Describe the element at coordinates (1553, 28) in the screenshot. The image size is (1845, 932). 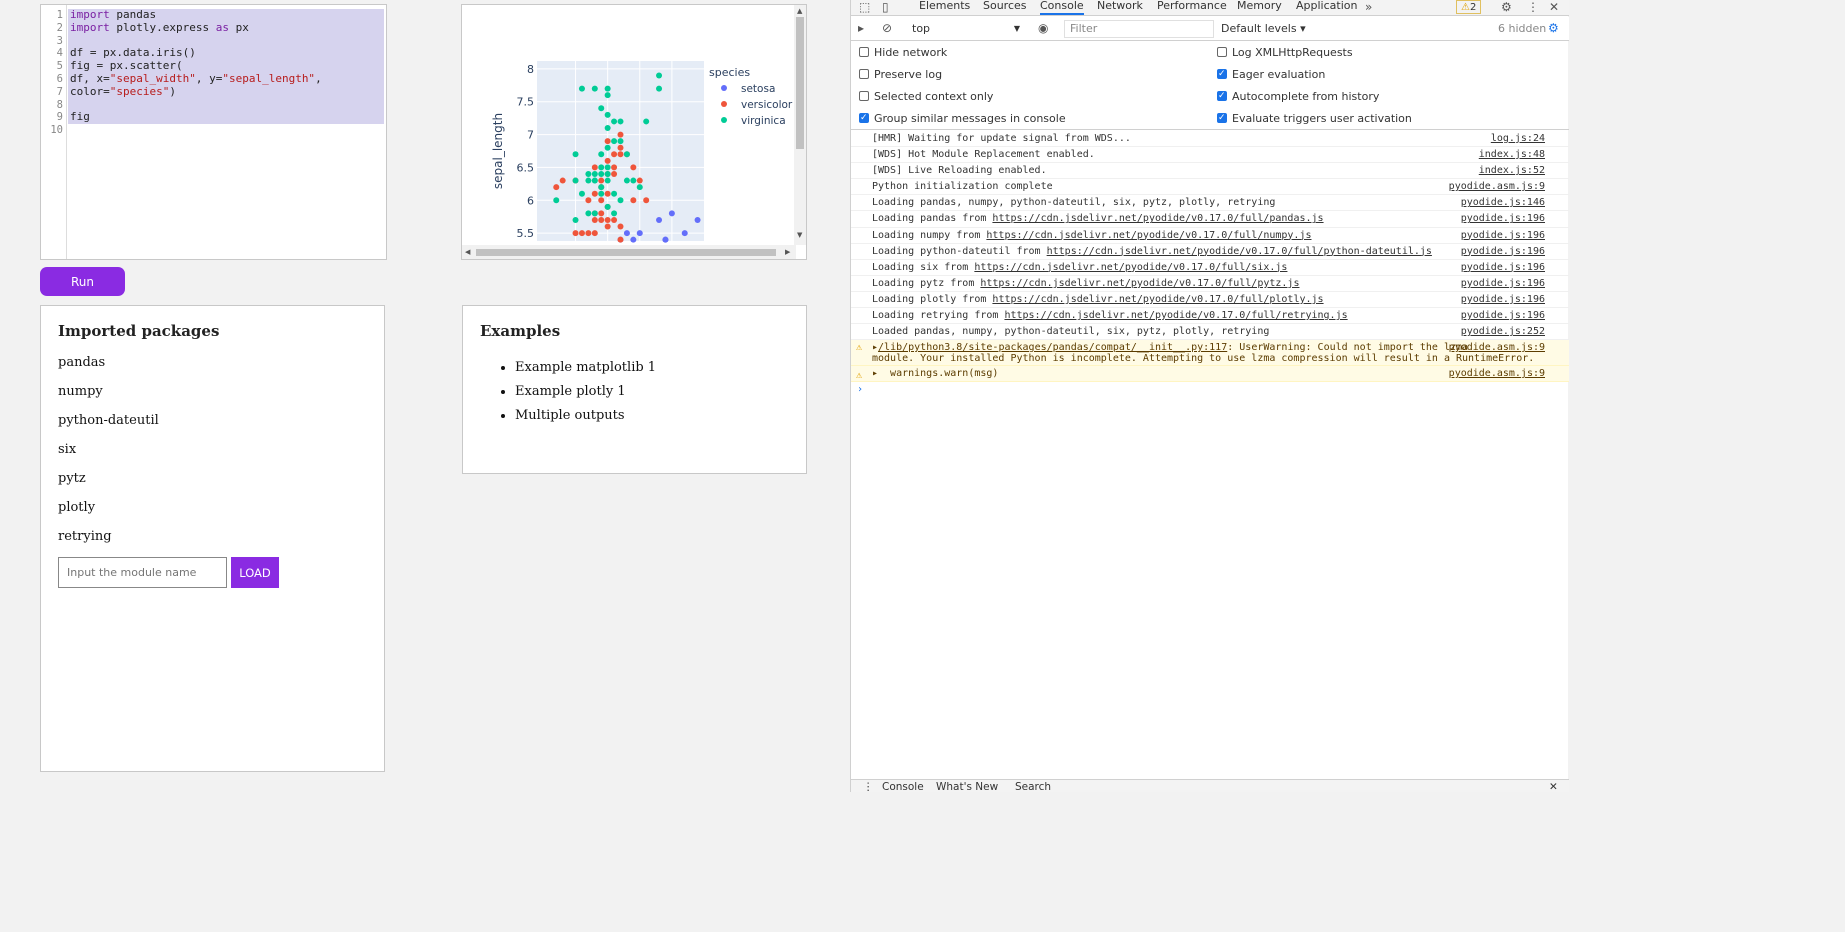
I see `settings-icon: ⚙` at that location.